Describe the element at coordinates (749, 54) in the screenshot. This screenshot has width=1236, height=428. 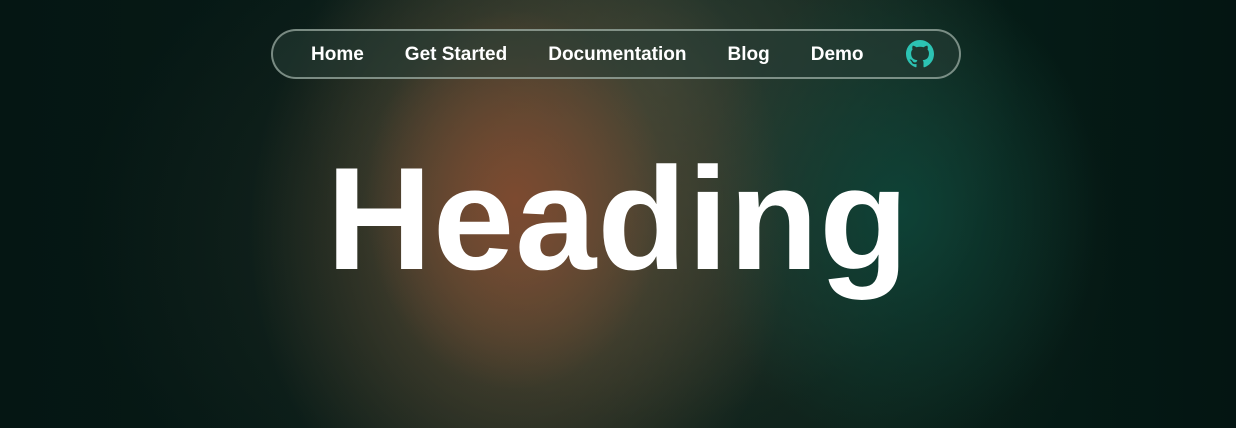
I see `nav-link-blog: Blog` at that location.